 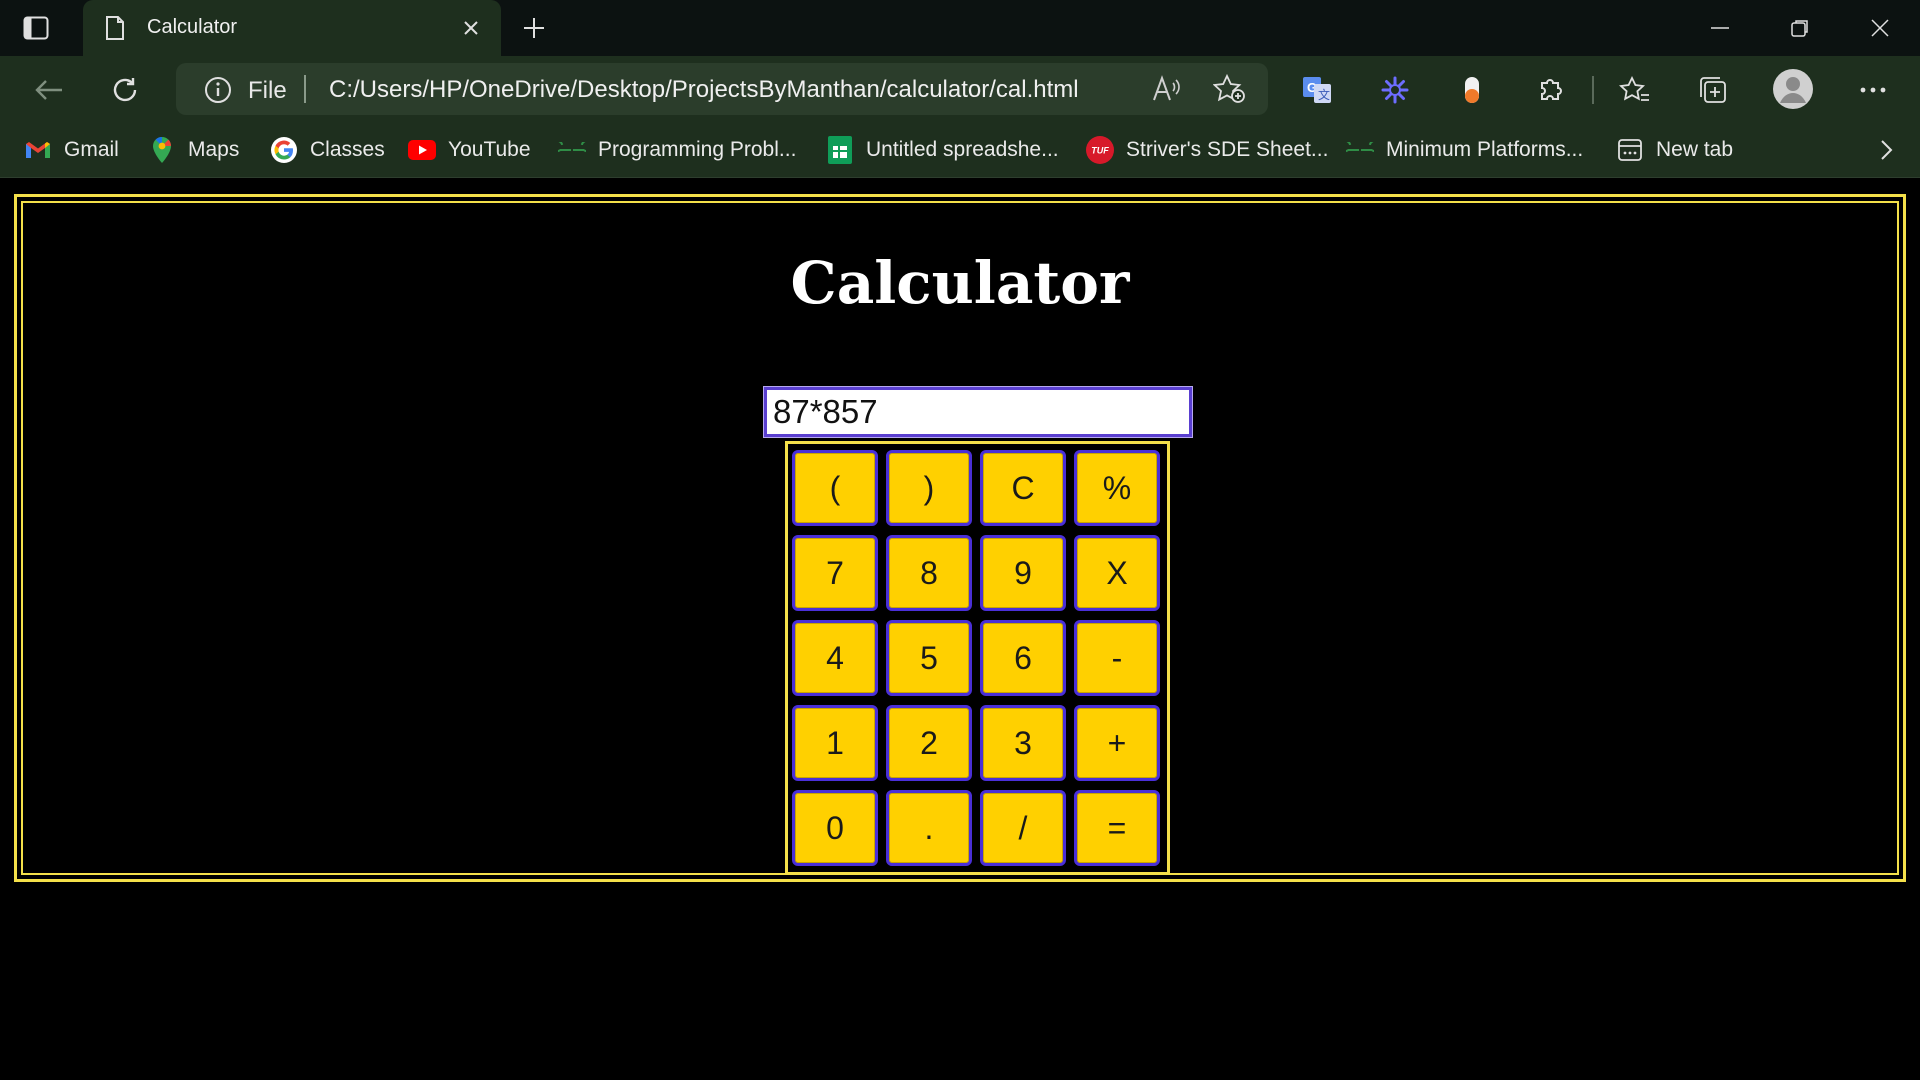 I want to click on collections-icon, so click(x=1713, y=90).